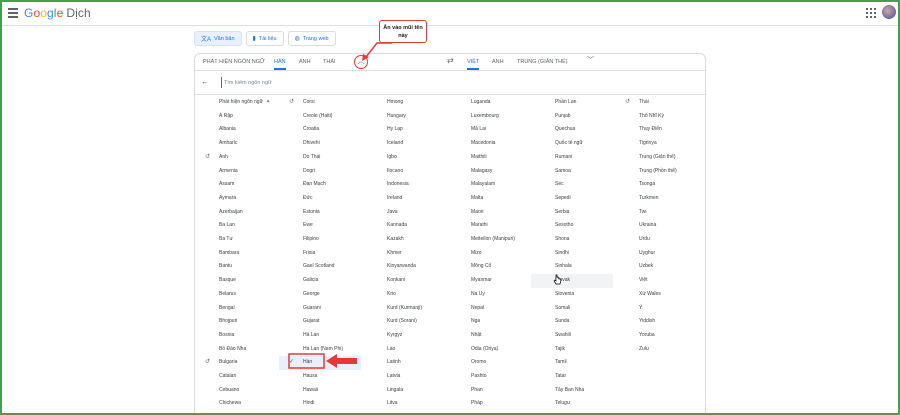  What do you see at coordinates (403, 31) in the screenshot?
I see `annotation-callout: Ấn vào mũi tên này` at bounding box center [403, 31].